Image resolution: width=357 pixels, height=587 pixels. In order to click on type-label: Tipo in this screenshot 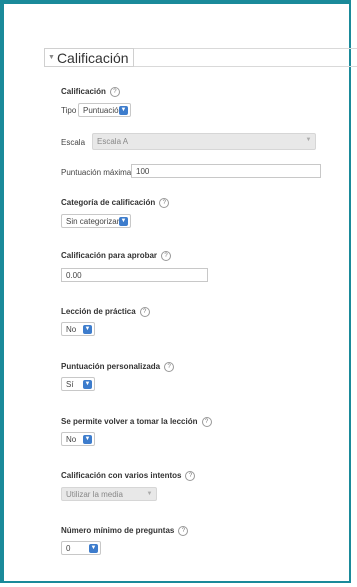, I will do `click(69, 110)`.